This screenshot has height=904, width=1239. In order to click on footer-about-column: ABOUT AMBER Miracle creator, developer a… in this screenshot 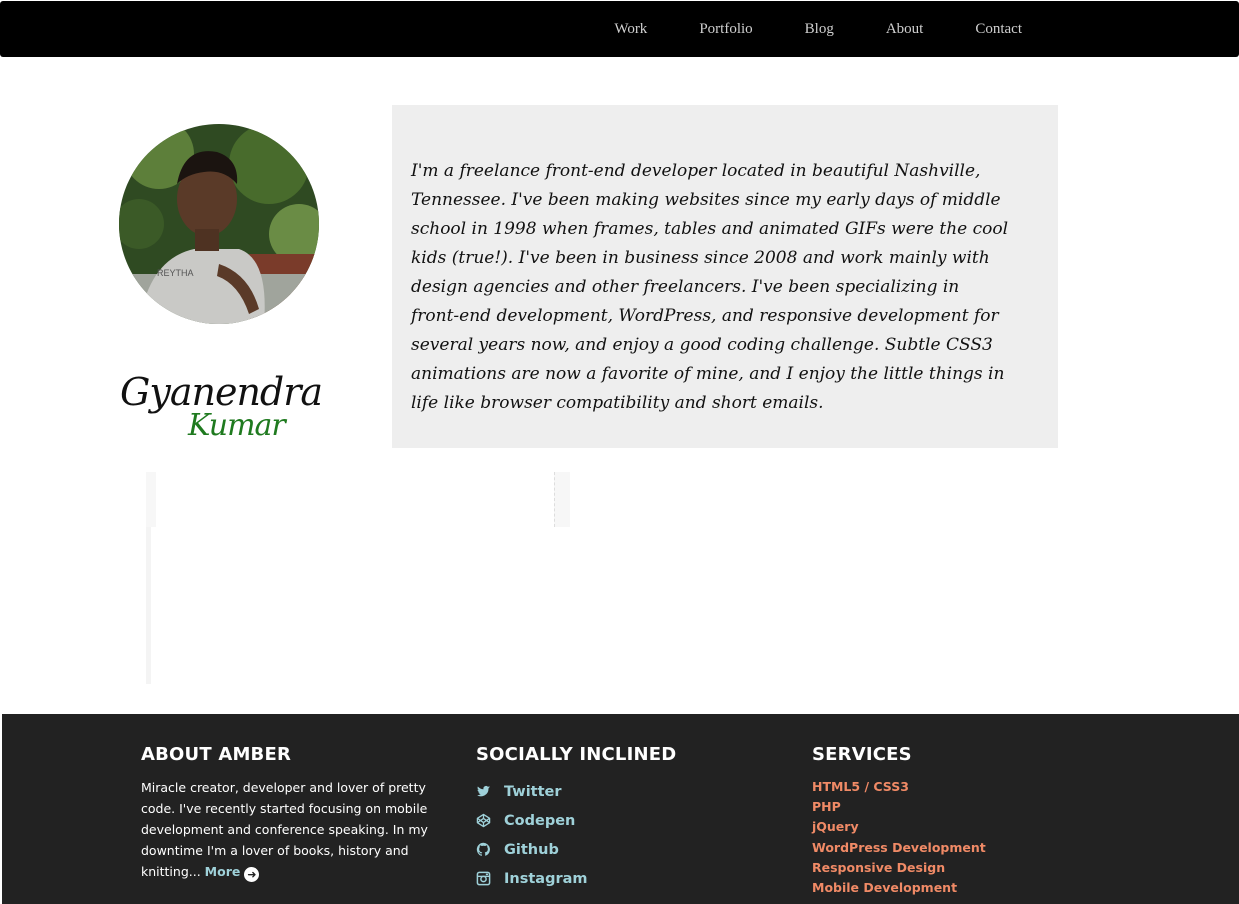, I will do `click(291, 813)`.